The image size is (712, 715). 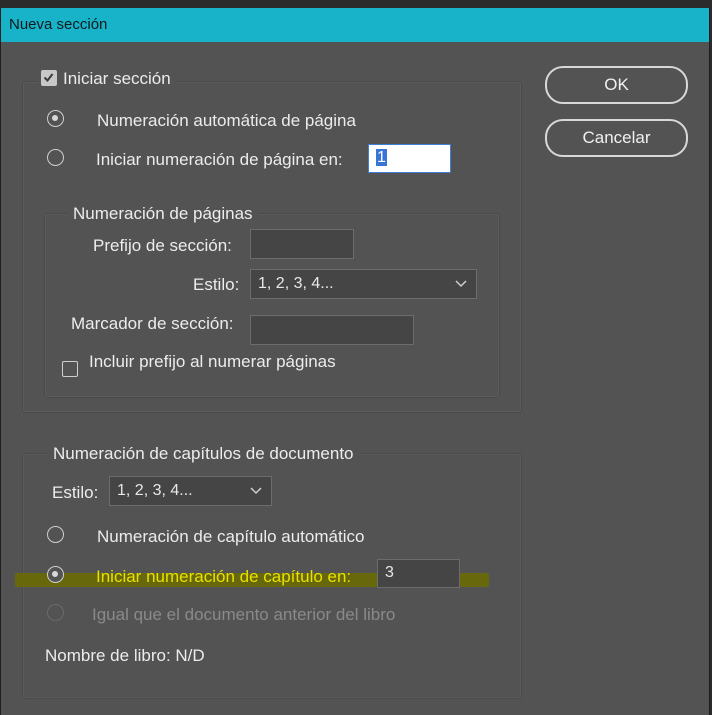 I want to click on start-section-legend: Iniciar sección, so click(x=107, y=79).